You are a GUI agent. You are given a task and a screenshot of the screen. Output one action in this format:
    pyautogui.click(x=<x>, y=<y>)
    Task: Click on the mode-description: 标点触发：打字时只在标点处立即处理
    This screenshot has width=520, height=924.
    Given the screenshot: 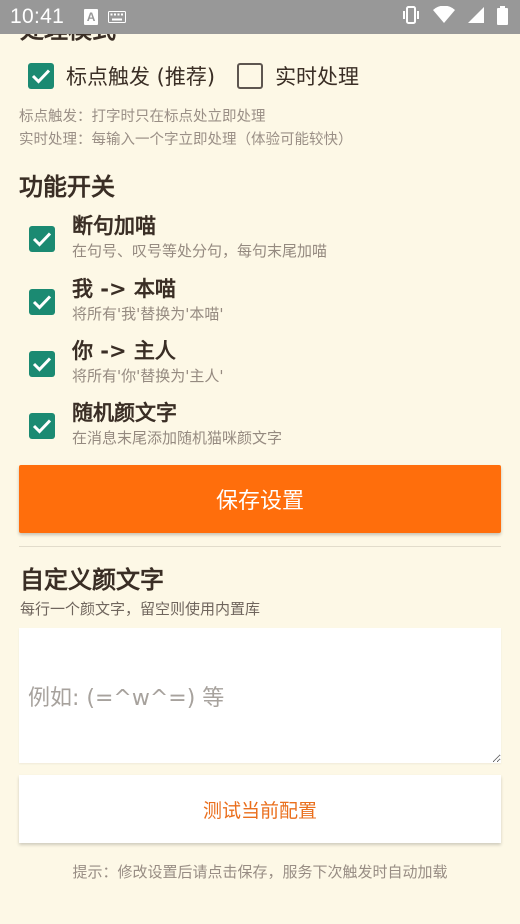 What is the action you would take?
    pyautogui.click(x=142, y=117)
    